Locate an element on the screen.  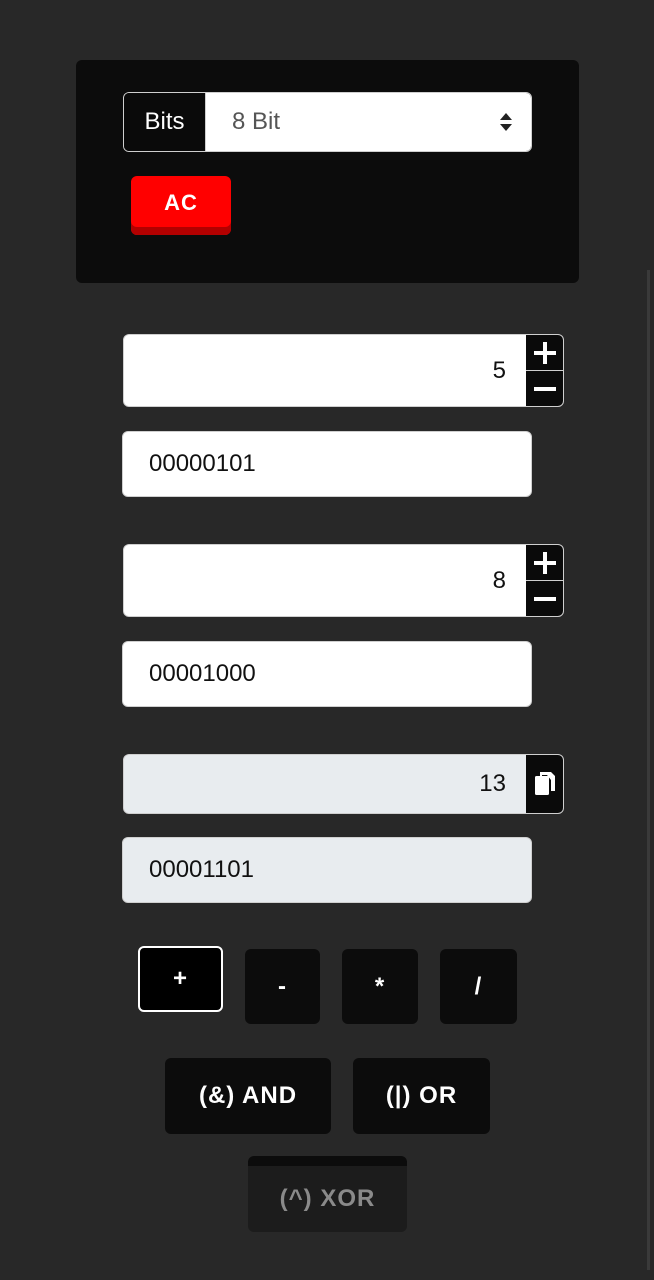
or-button: (|) OR is located at coordinates (421, 1096).